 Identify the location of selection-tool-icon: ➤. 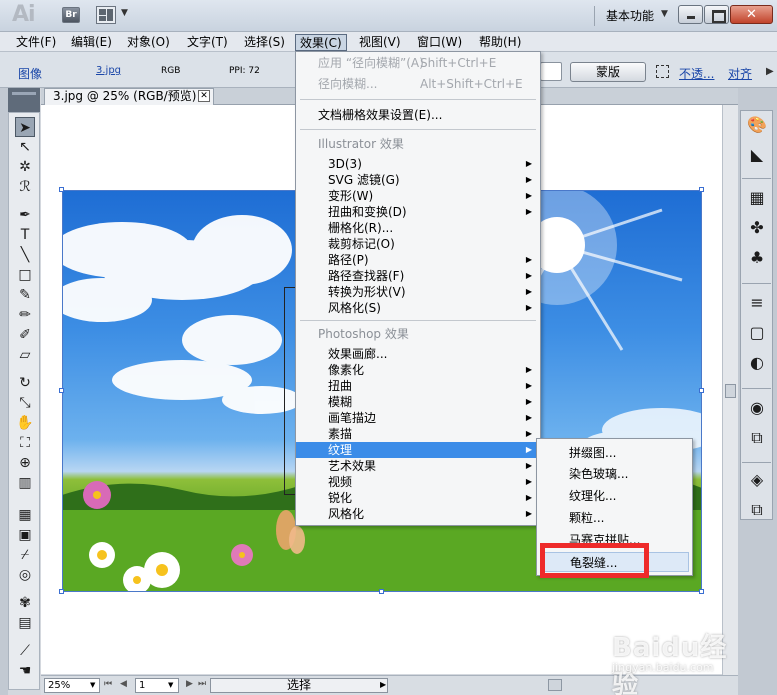
(25, 127).